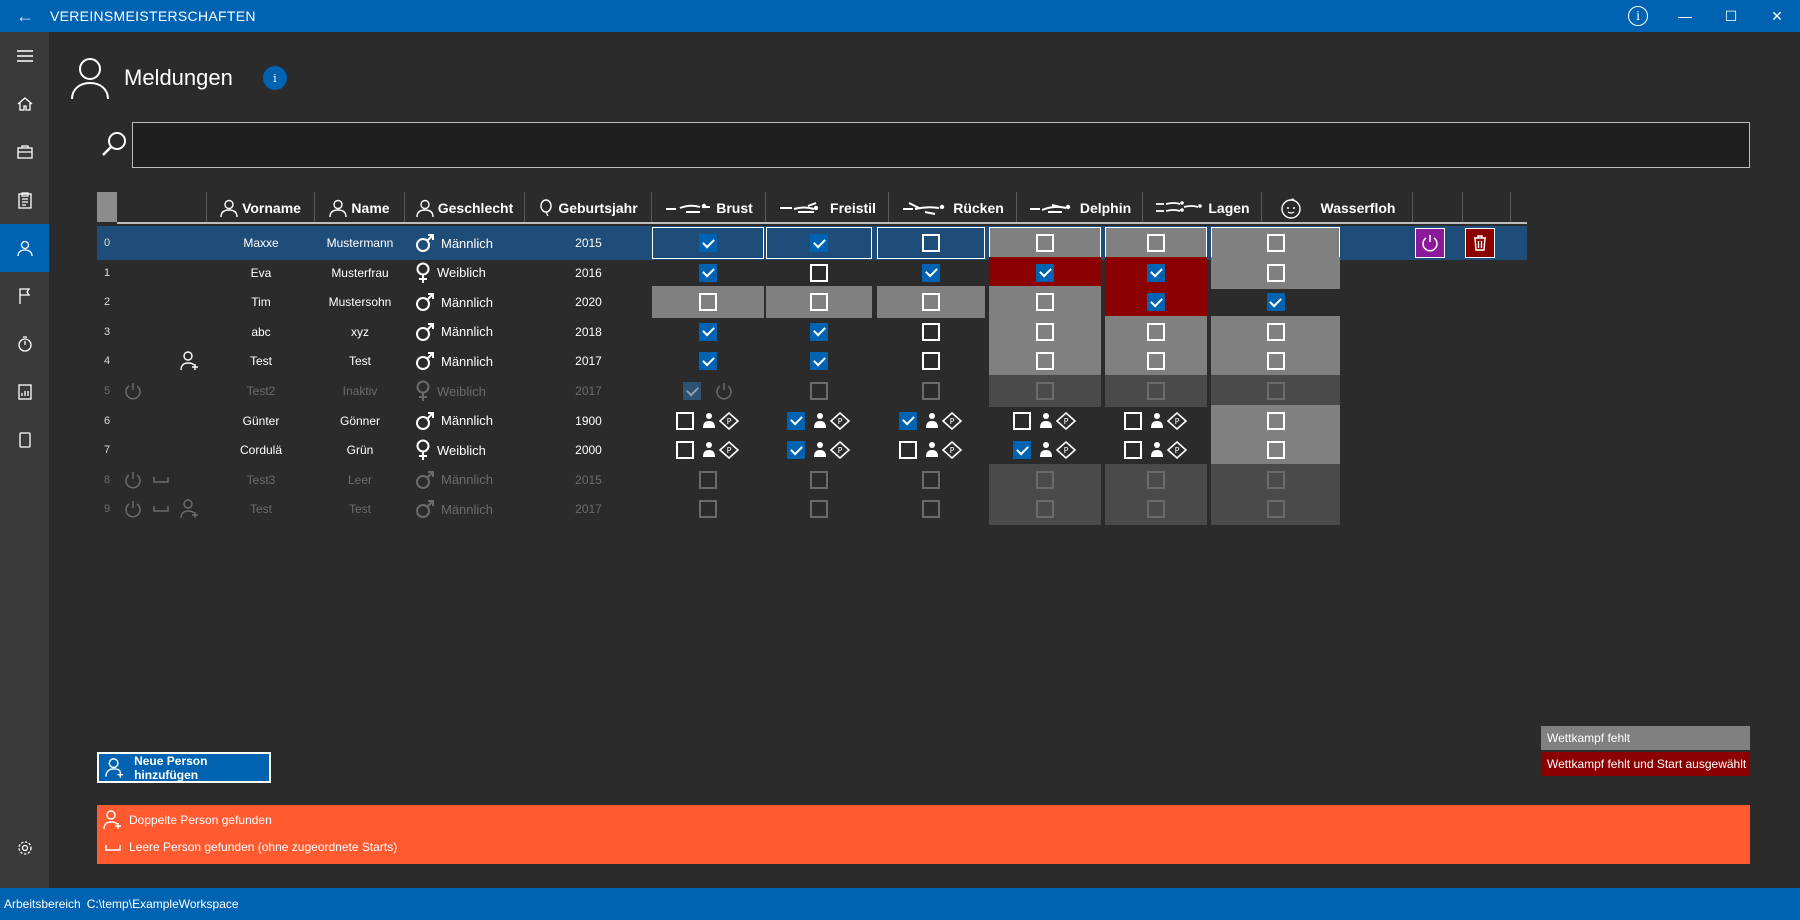  I want to click on header-geburtsjahr: Geburtsjahr, so click(588, 208).